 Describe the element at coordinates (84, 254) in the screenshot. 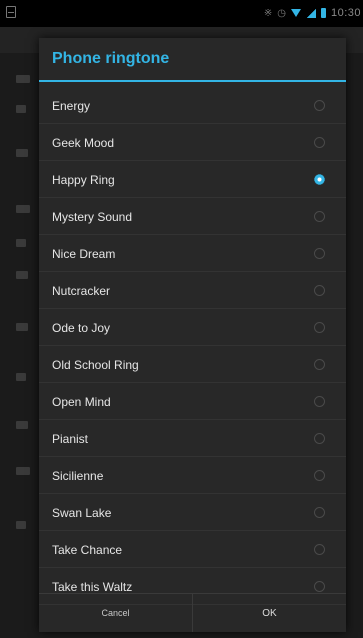

I see `ringtone-item-label: Nice Dream` at that location.